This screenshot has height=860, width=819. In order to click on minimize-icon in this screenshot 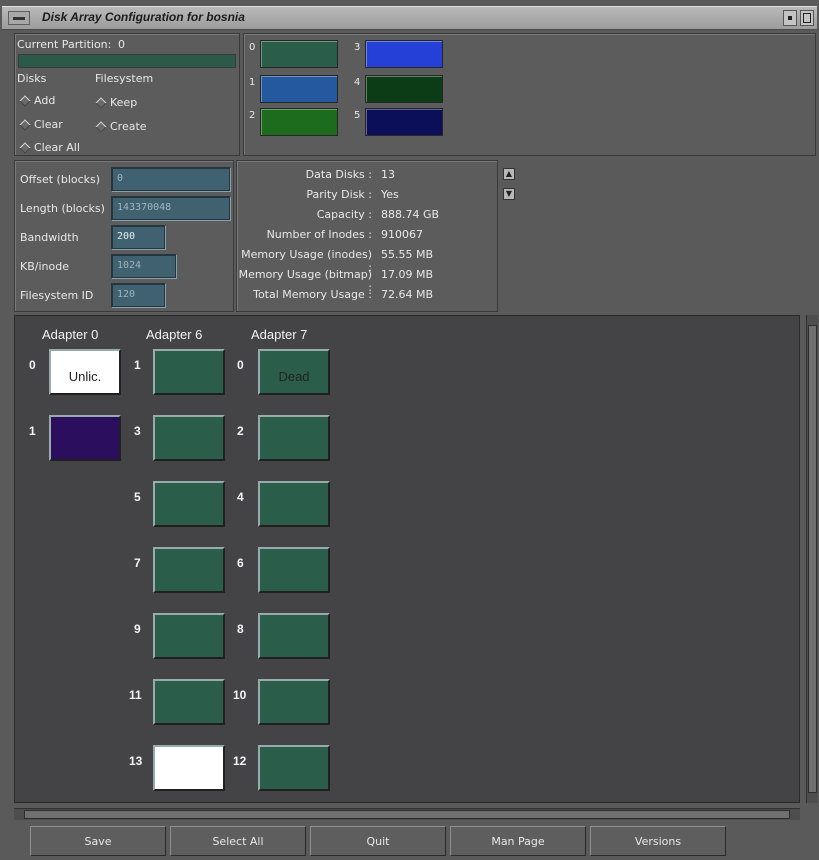, I will do `click(790, 18)`.